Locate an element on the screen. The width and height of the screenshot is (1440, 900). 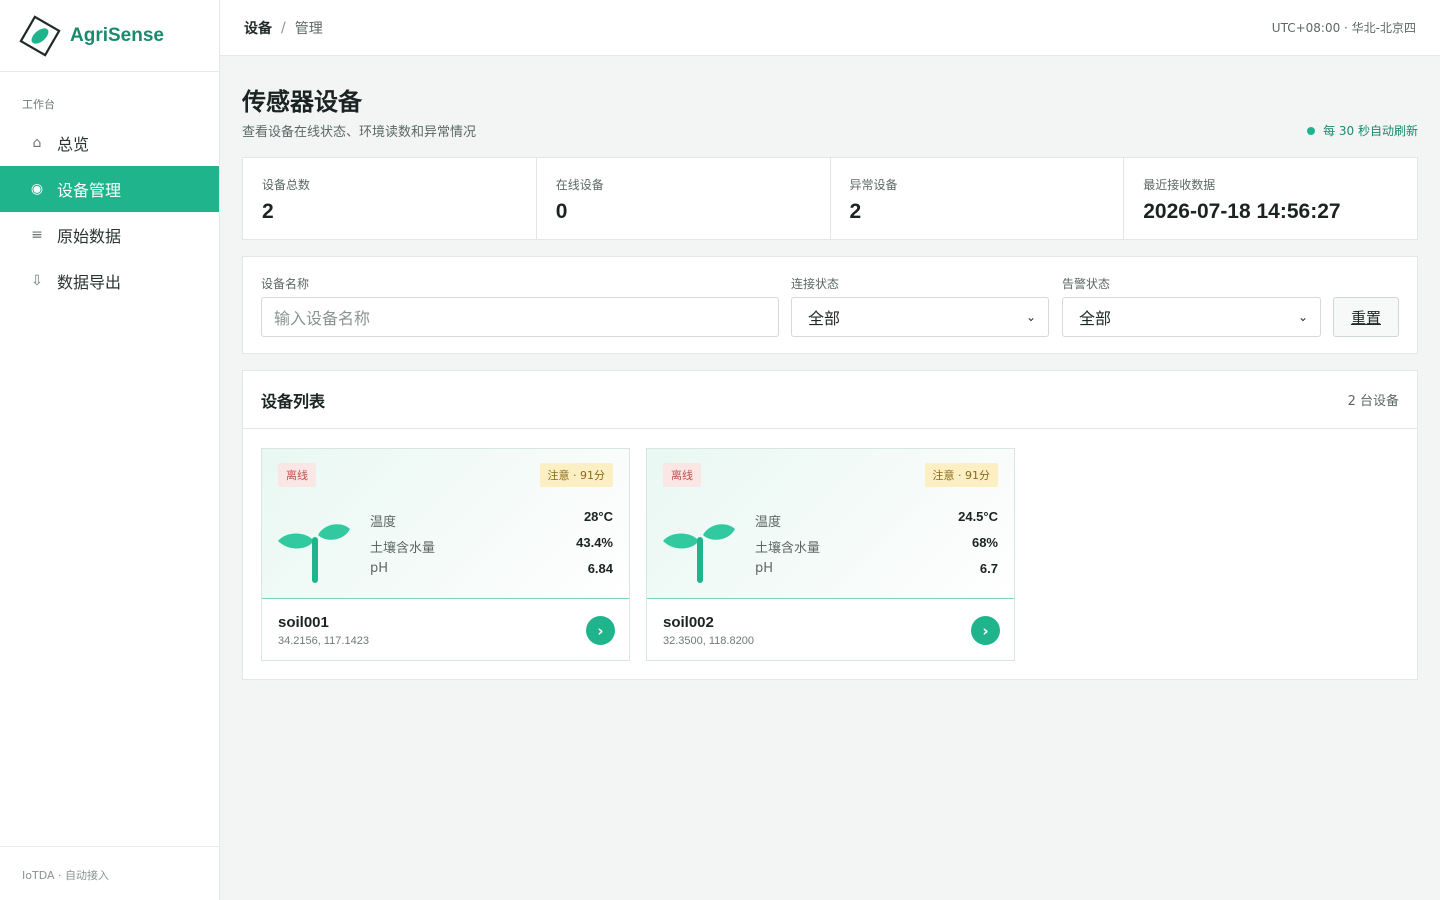
device-name-placeholder: 输入设备名称 is located at coordinates (322, 318).